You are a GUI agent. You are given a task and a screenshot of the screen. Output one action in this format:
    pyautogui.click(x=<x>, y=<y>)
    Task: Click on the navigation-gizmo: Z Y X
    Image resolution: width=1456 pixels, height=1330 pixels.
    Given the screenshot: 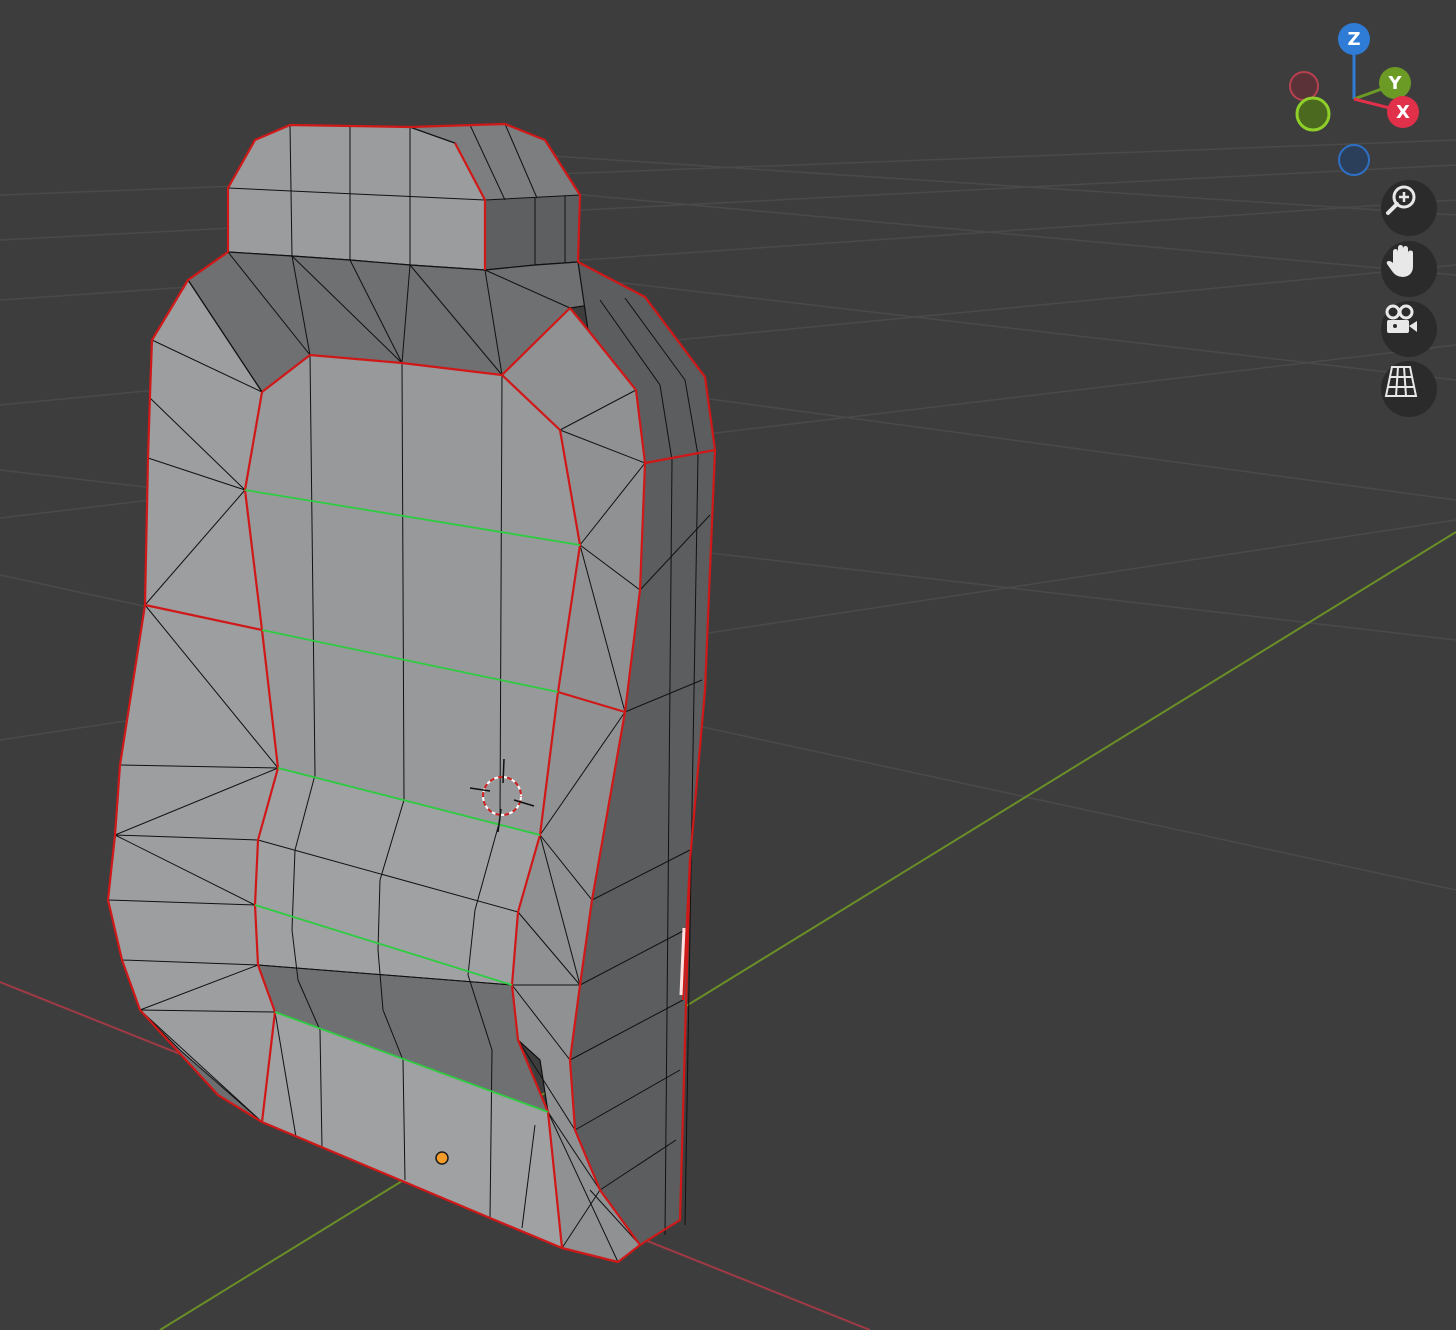 What is the action you would take?
    pyautogui.click(x=1354, y=99)
    